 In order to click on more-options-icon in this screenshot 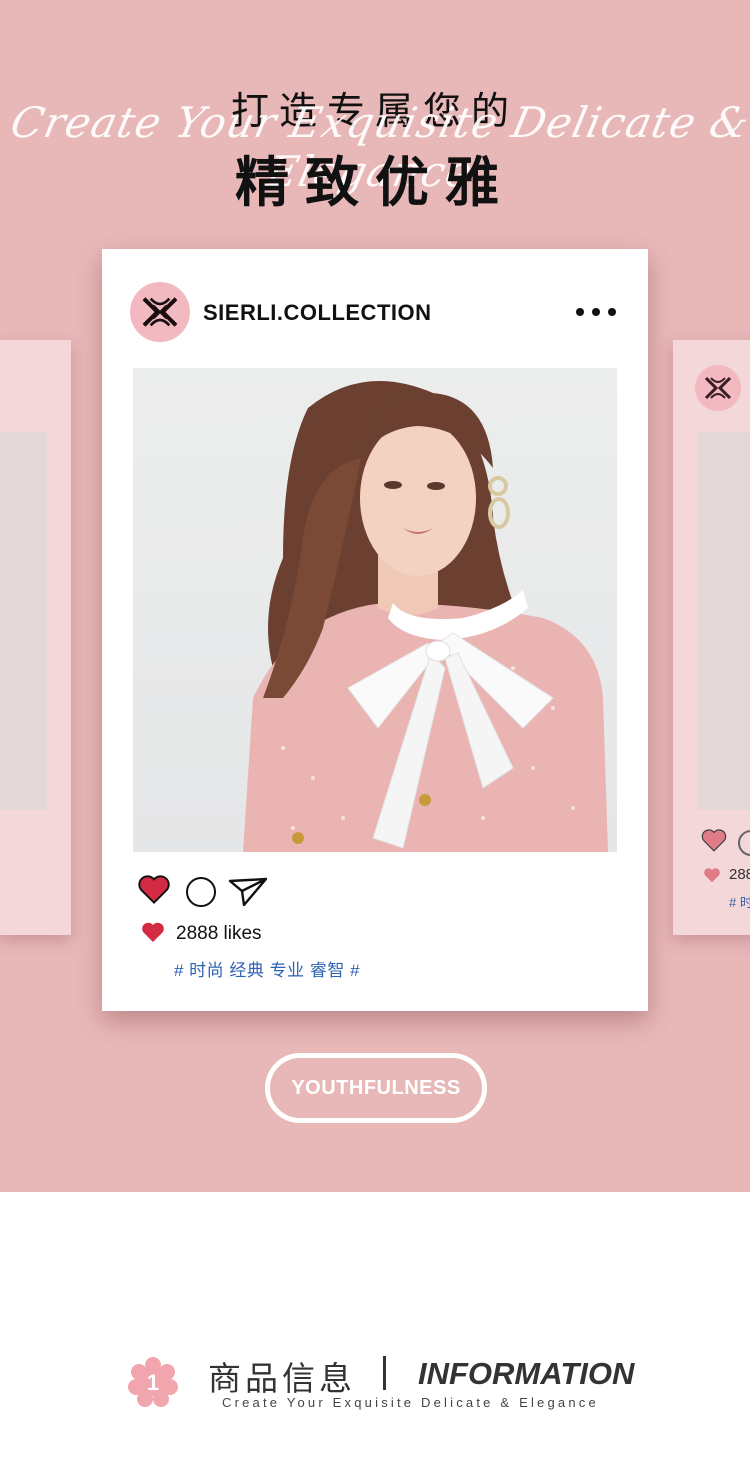, I will do `click(596, 312)`.